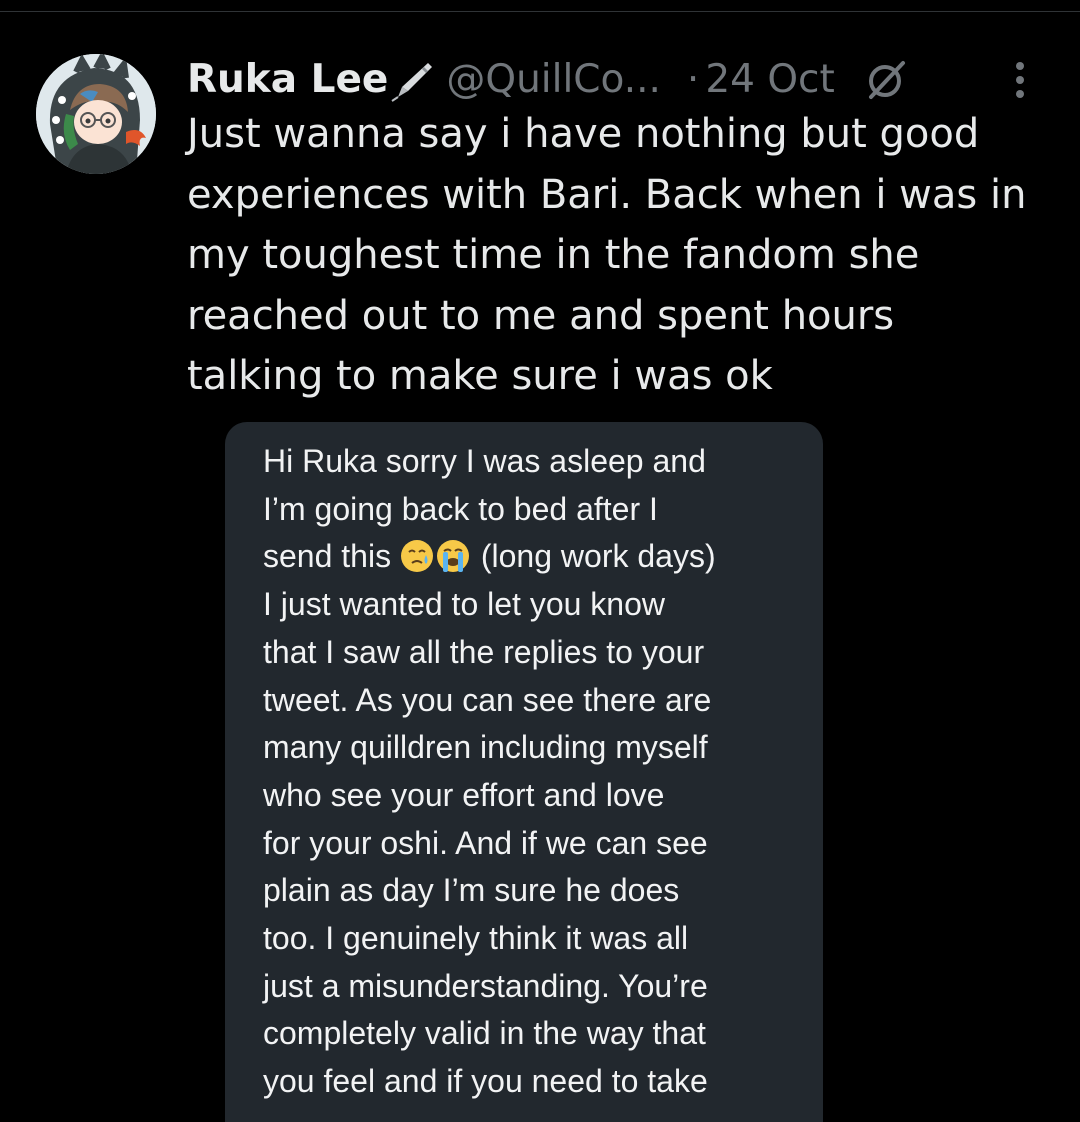 The height and width of the screenshot is (1122, 1080). What do you see at coordinates (453, 556) in the screenshot?
I see `loudly-crying-emoji` at bounding box center [453, 556].